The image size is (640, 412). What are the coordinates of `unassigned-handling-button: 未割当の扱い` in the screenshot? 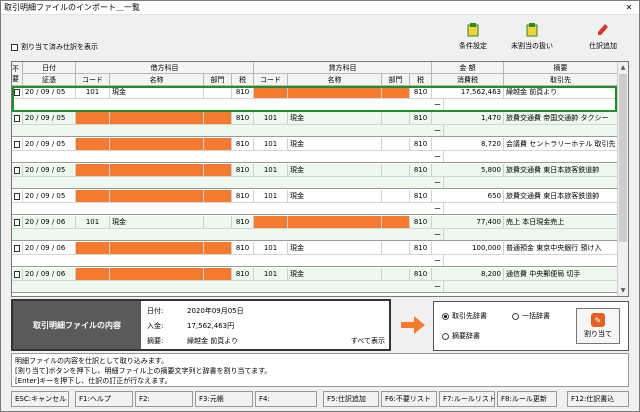 It's located at (532, 40).